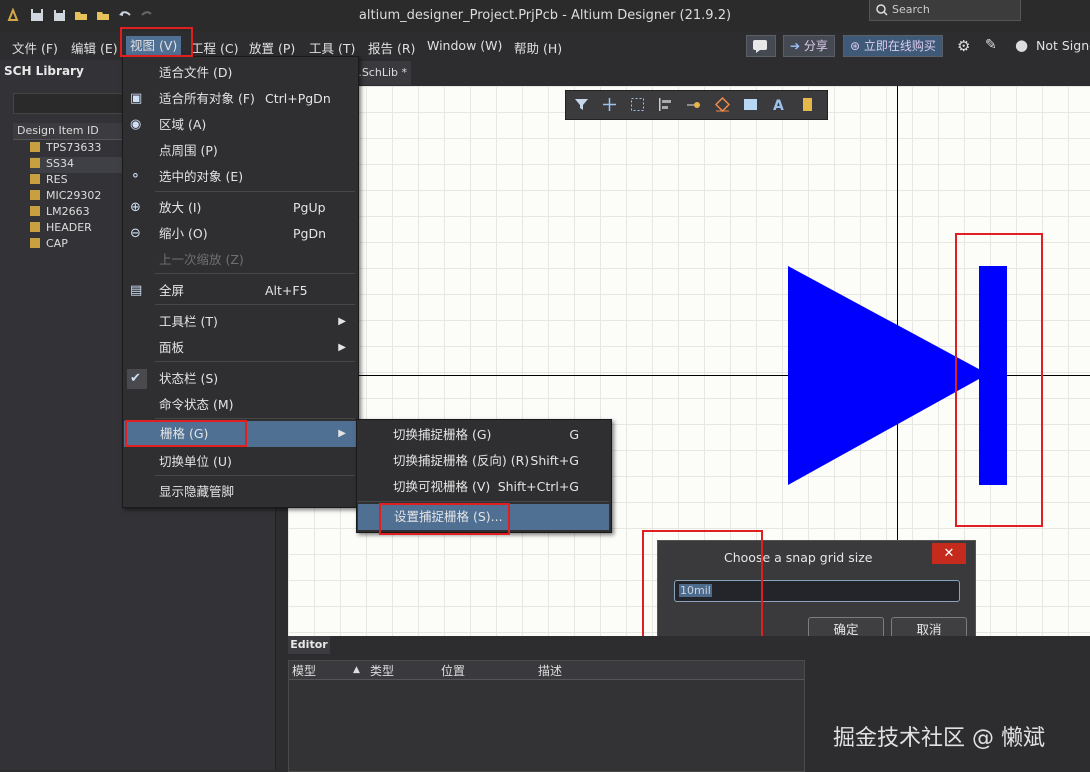 This screenshot has width=1090, height=772. What do you see at coordinates (637, 104) in the screenshot?
I see `select-rect-icon` at bounding box center [637, 104].